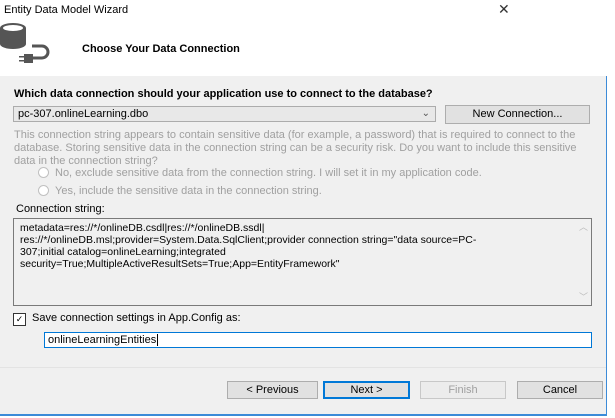 This screenshot has width=615, height=418. Describe the element at coordinates (83, 114) in the screenshot. I see `connection-select-value: pc-307.onlineLearning.dbo` at that location.